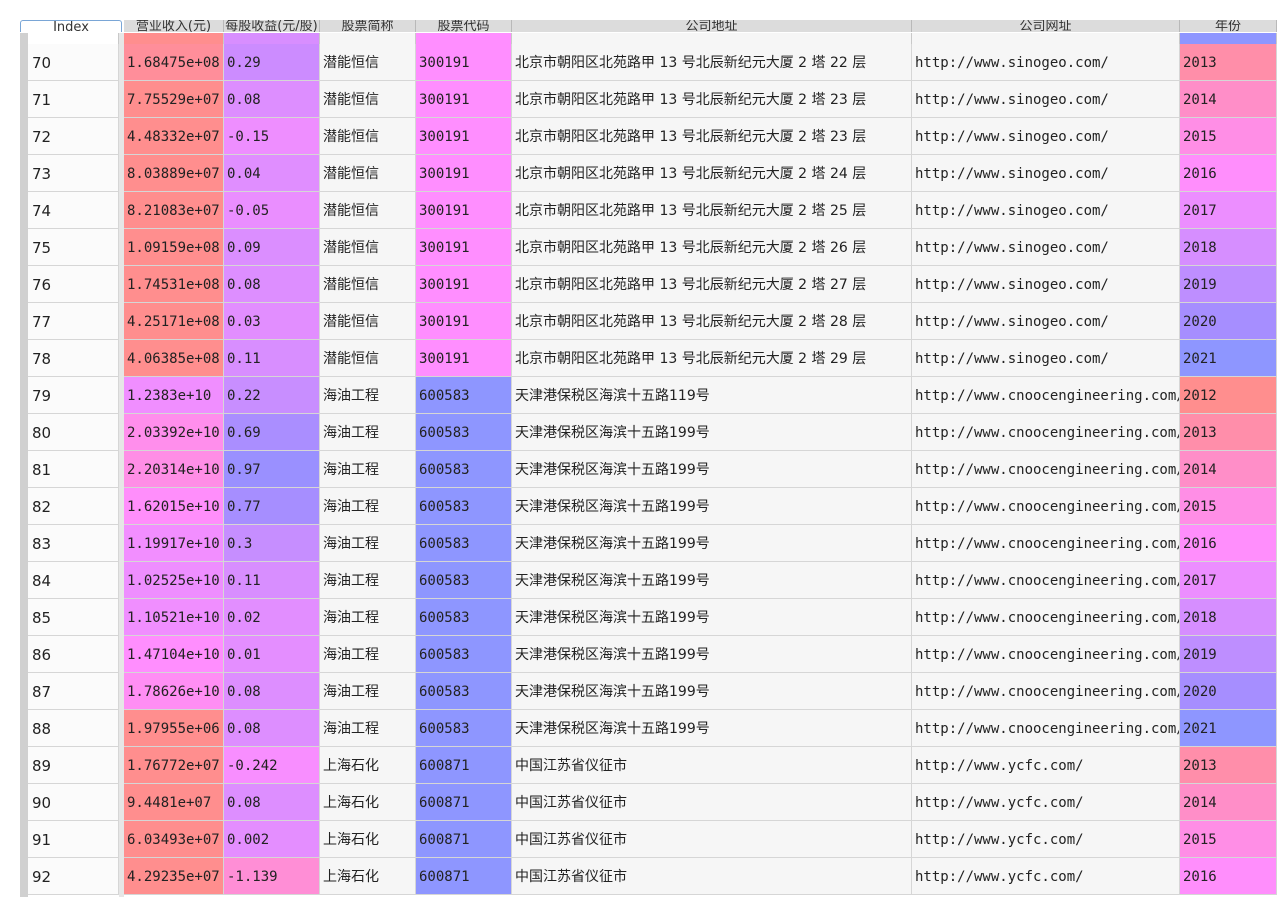  Describe the element at coordinates (272, 765) in the screenshot. I see `cell-eps: -0.242` at that location.